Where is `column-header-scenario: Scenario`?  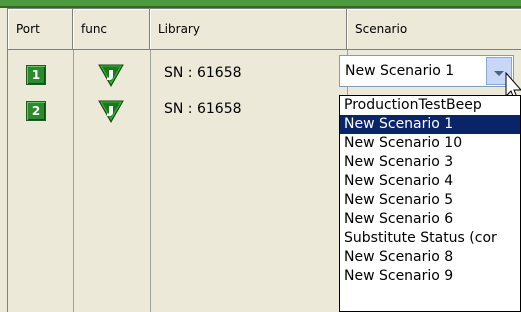 column-header-scenario: Scenario is located at coordinates (434, 29).